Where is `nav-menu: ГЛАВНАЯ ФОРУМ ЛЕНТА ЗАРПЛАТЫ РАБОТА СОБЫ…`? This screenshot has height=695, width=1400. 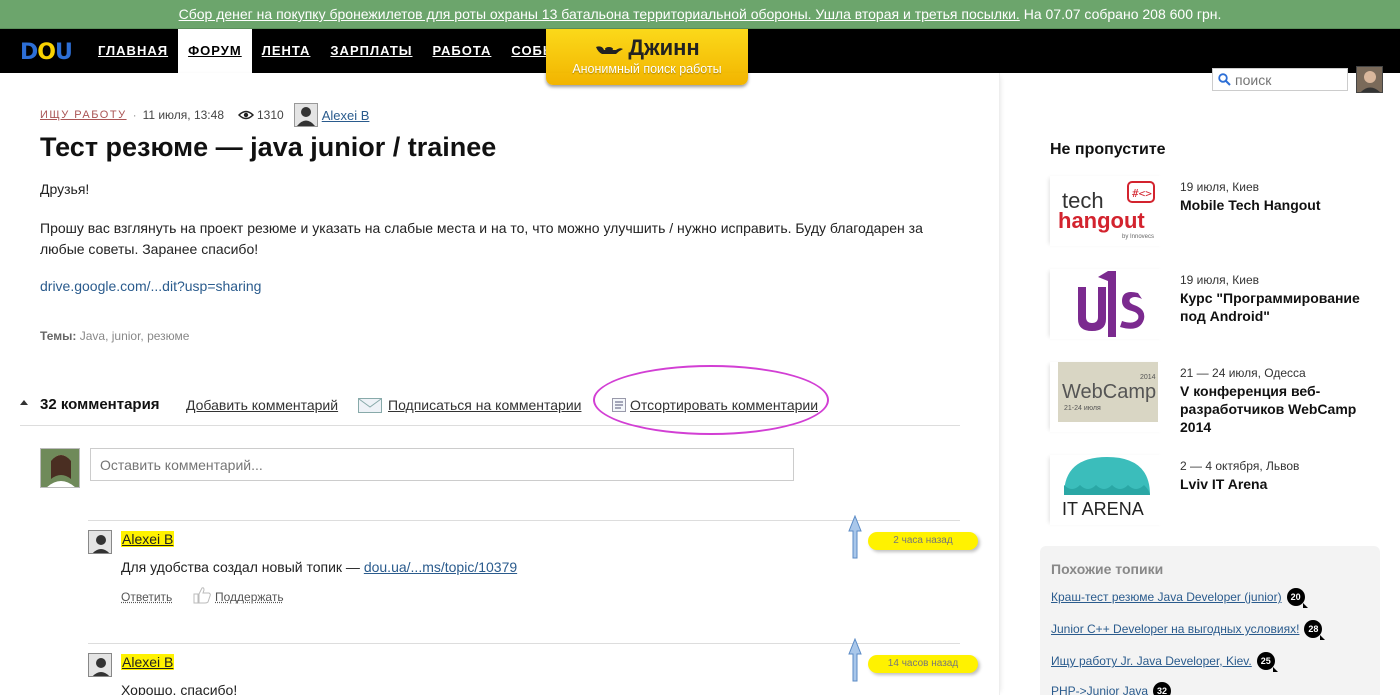
nav-menu: ГЛАВНАЯ ФОРУМ ЛЕНТА ЗАРПЛАТЫ РАБОТА СОБЫ… is located at coordinates (342, 51).